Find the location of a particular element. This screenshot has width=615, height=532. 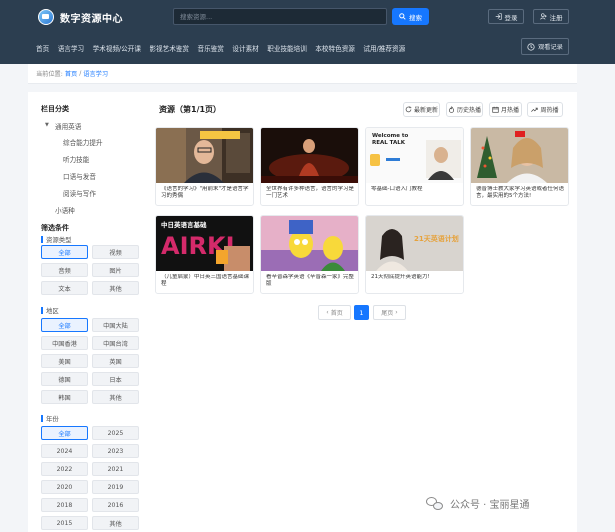

clock-icon is located at coordinates (531, 46).